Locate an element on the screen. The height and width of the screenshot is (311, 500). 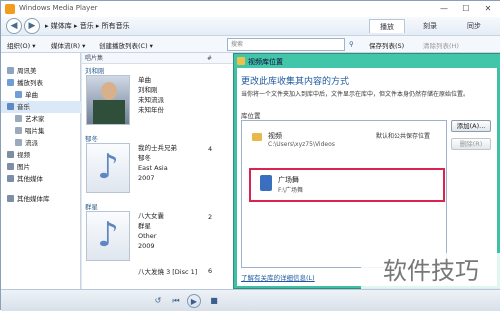
breadcrumb: ▸ 媒体库 ▸ 音乐 ▸ 所有音乐 is located at coordinates (87, 26).